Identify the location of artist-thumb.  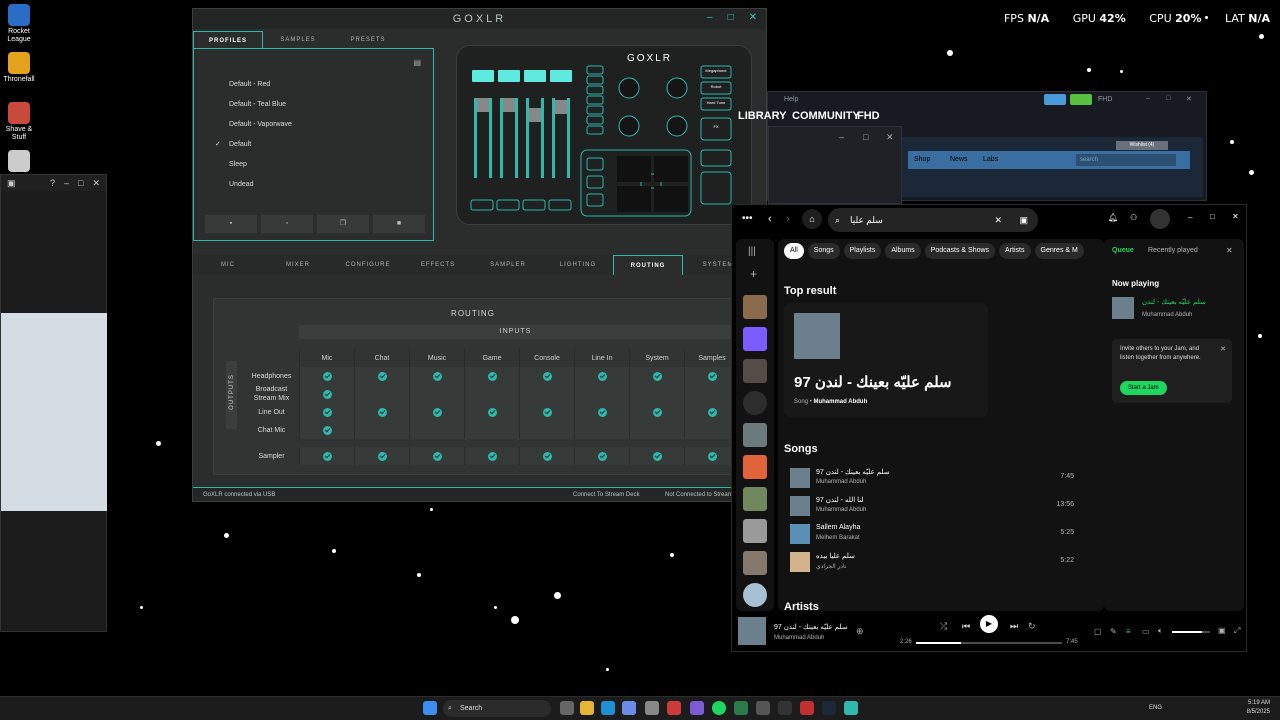
(755, 403).